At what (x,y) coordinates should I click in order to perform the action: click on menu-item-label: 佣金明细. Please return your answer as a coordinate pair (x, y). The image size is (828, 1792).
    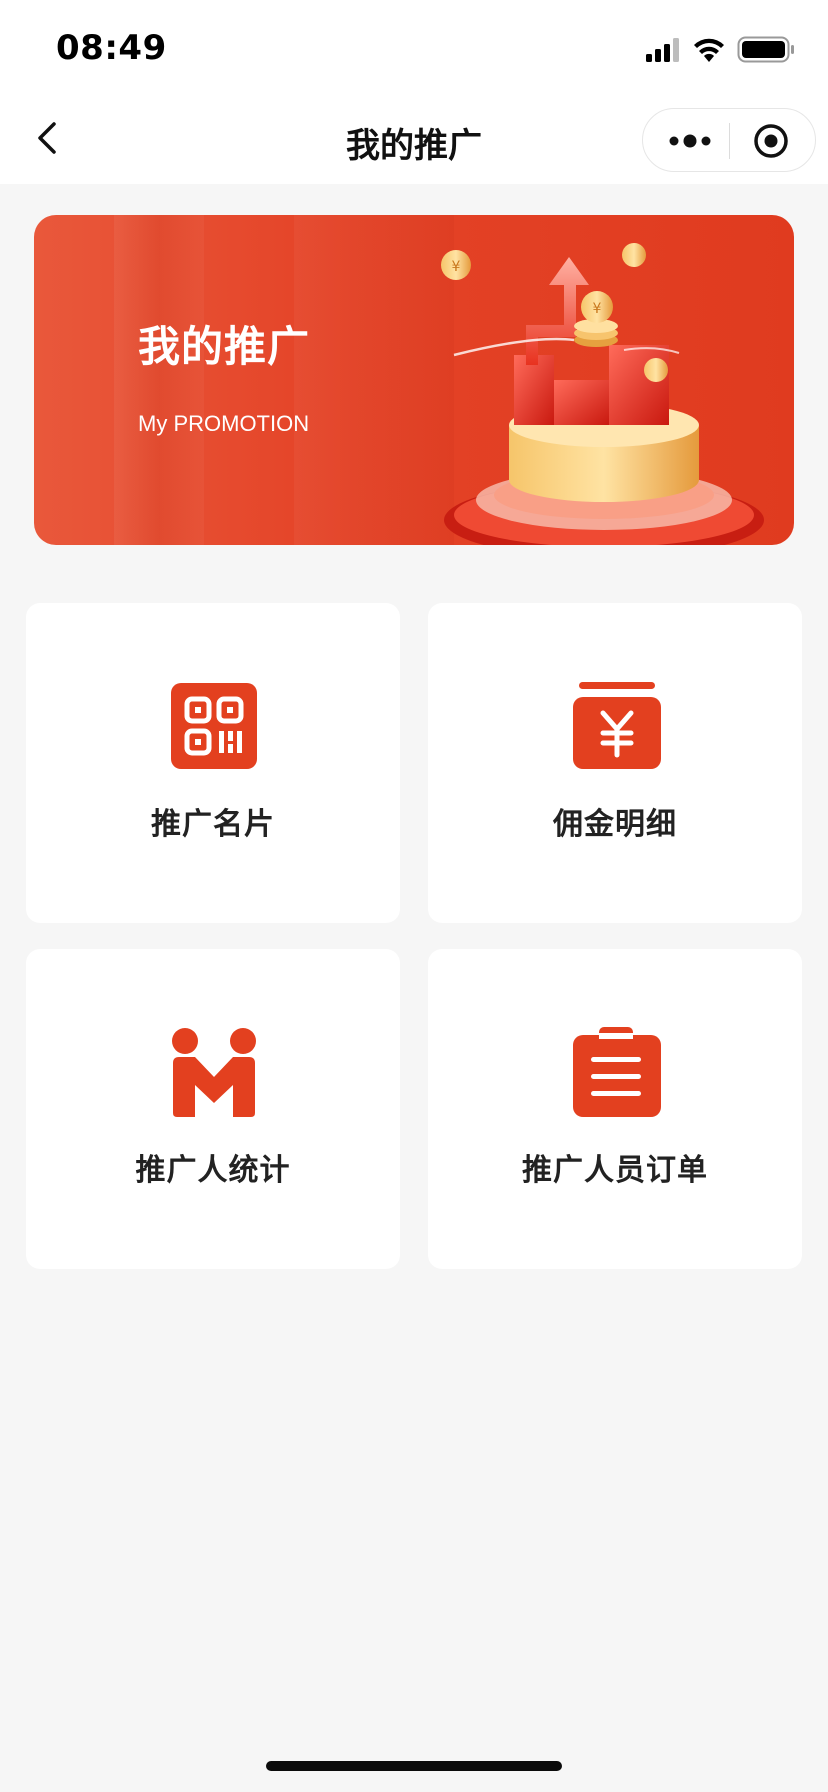
    Looking at the image, I should click on (615, 824).